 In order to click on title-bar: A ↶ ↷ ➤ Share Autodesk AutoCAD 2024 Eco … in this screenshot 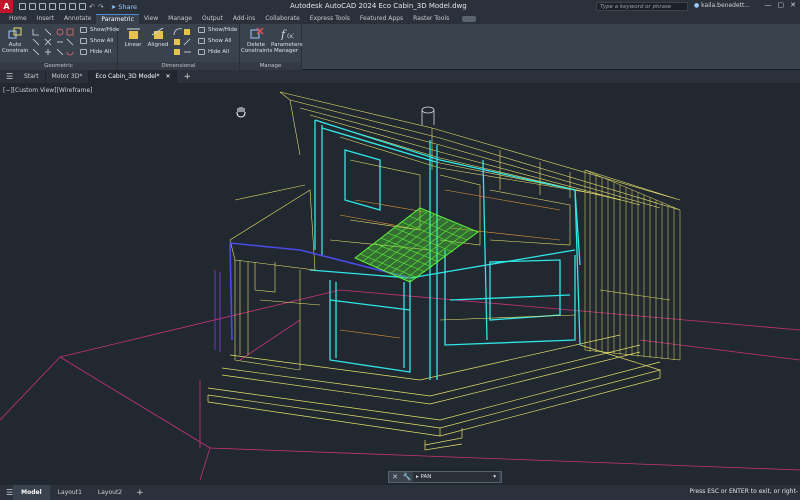, I will do `click(400, 6)`.